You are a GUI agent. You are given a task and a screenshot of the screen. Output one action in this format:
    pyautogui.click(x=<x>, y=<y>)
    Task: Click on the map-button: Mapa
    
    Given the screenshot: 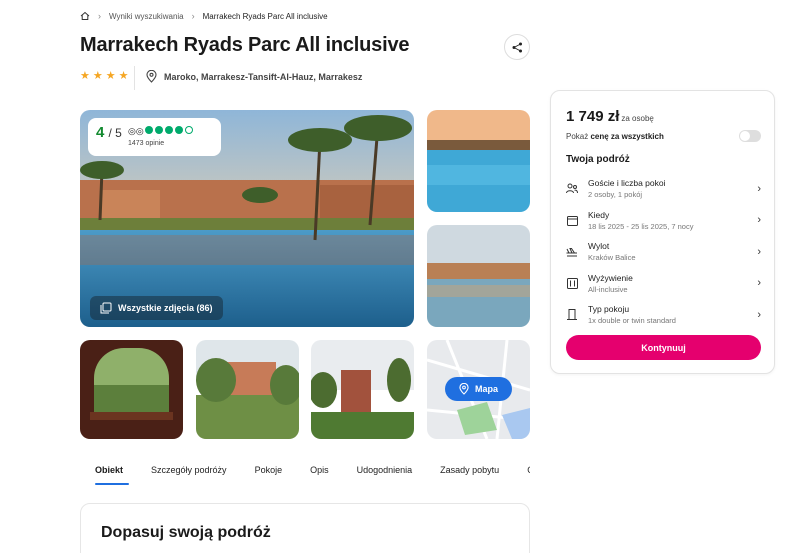 What is the action you would take?
    pyautogui.click(x=478, y=389)
    